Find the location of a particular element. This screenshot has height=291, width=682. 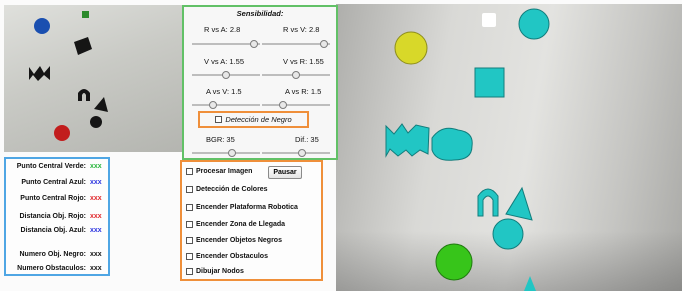

white-square-object is located at coordinates (489, 20).